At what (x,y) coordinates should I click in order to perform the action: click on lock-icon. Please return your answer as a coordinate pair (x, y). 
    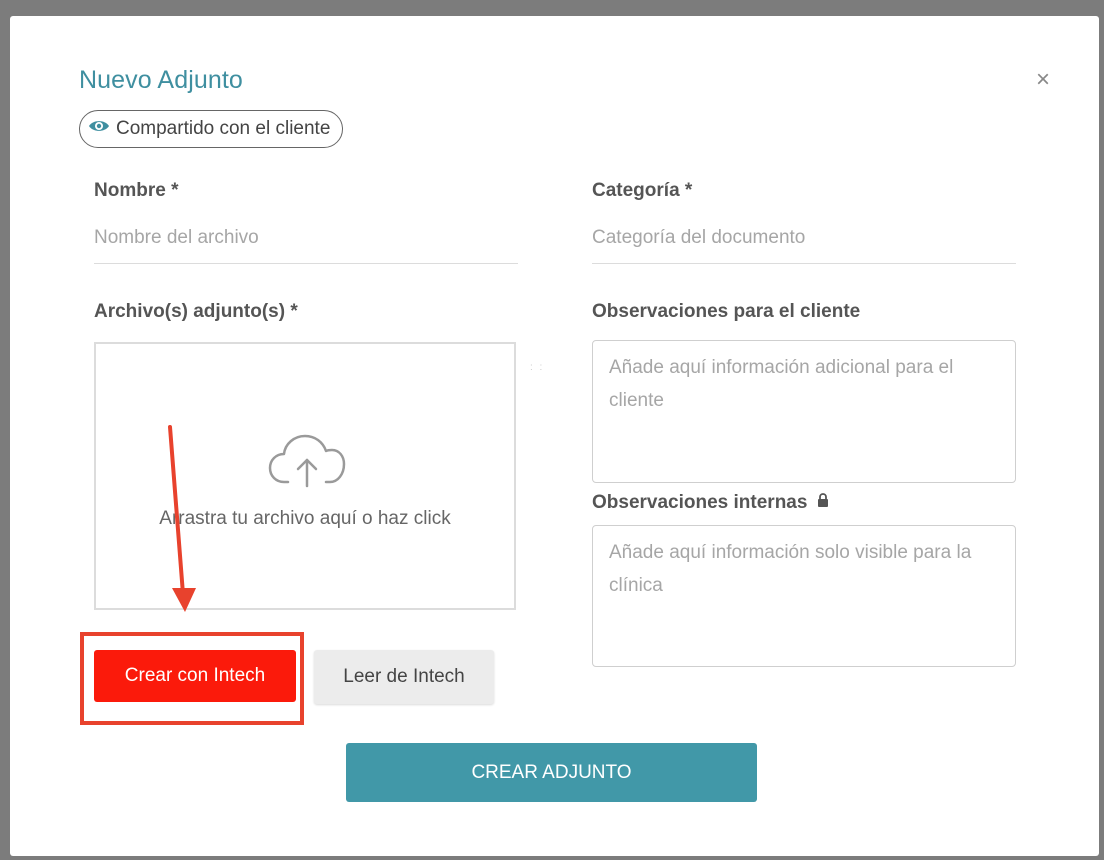
    Looking at the image, I should click on (823, 503).